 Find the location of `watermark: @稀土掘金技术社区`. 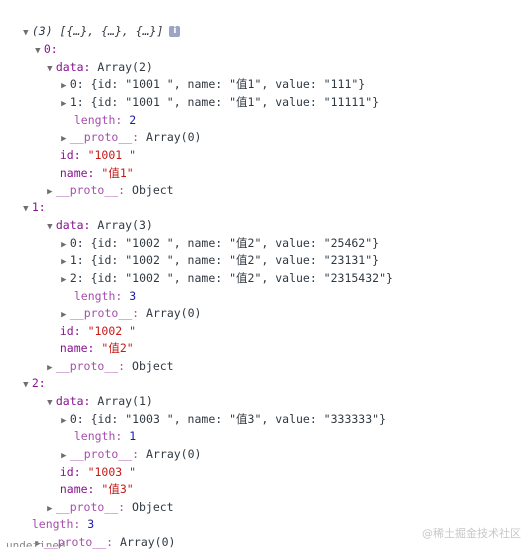

watermark: @稀土掘金技术社区 is located at coordinates (471, 533).